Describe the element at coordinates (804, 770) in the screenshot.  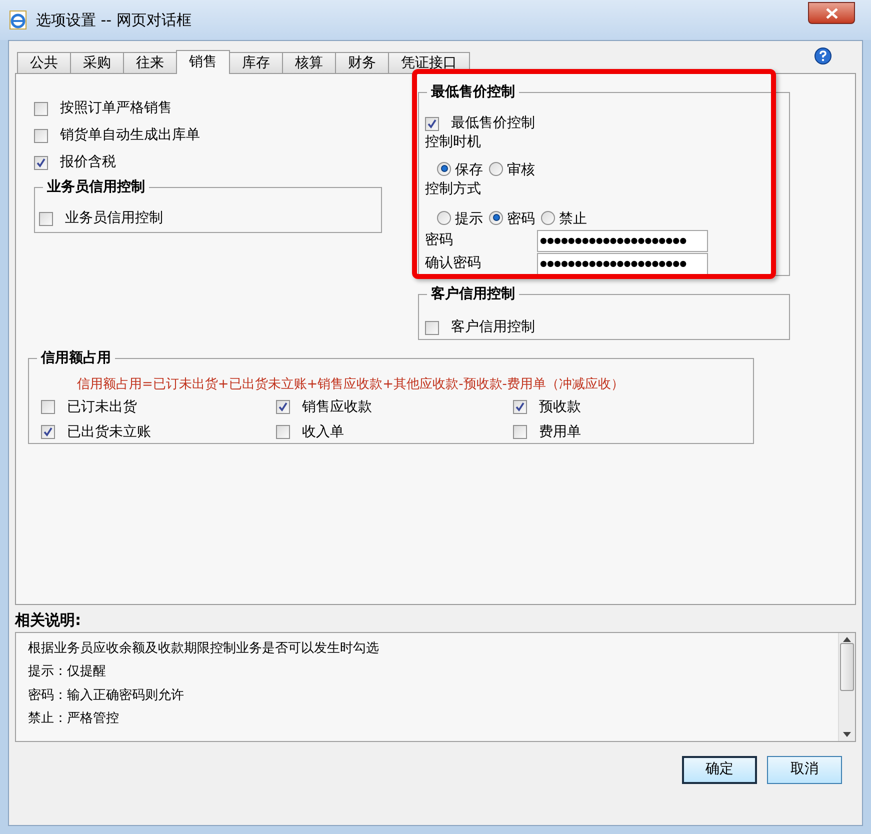
I see `dialog-button: 取消` at that location.